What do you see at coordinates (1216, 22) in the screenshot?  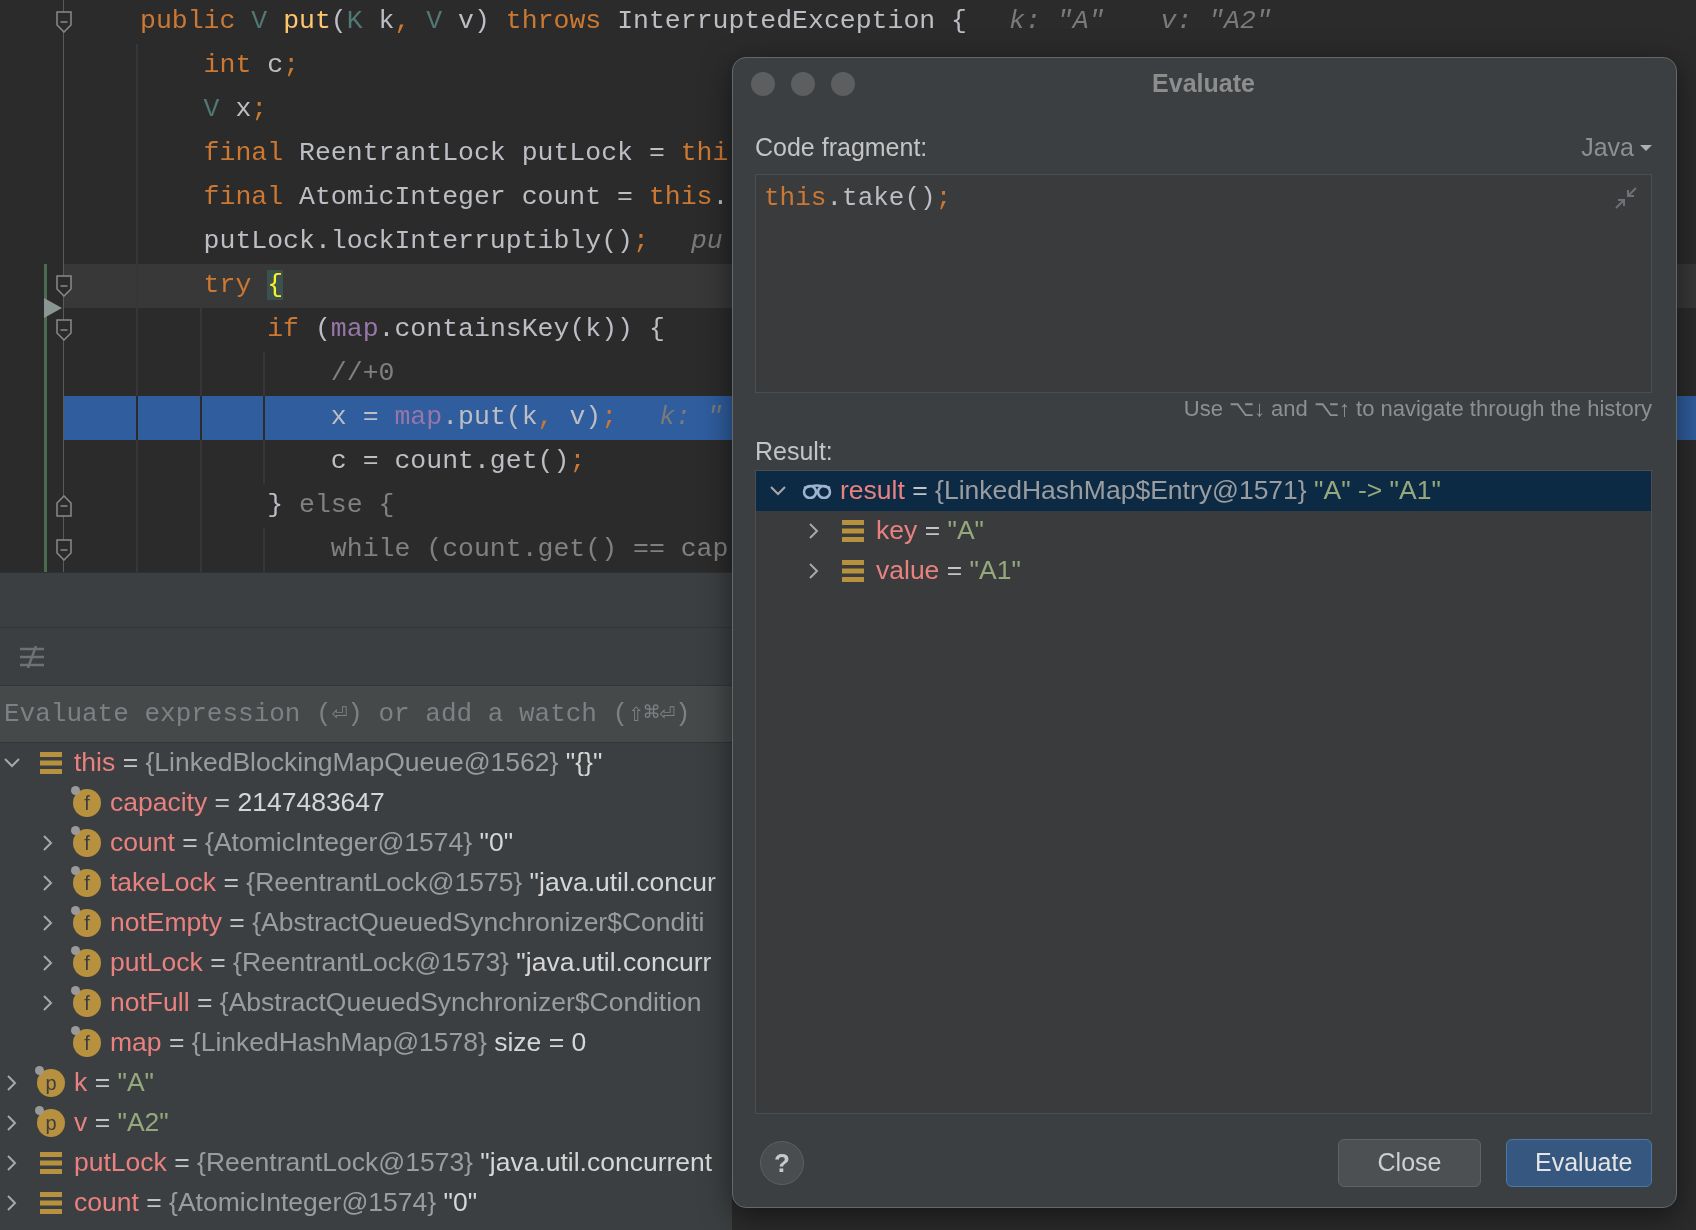 I see `inline-hint: v: "A2"` at bounding box center [1216, 22].